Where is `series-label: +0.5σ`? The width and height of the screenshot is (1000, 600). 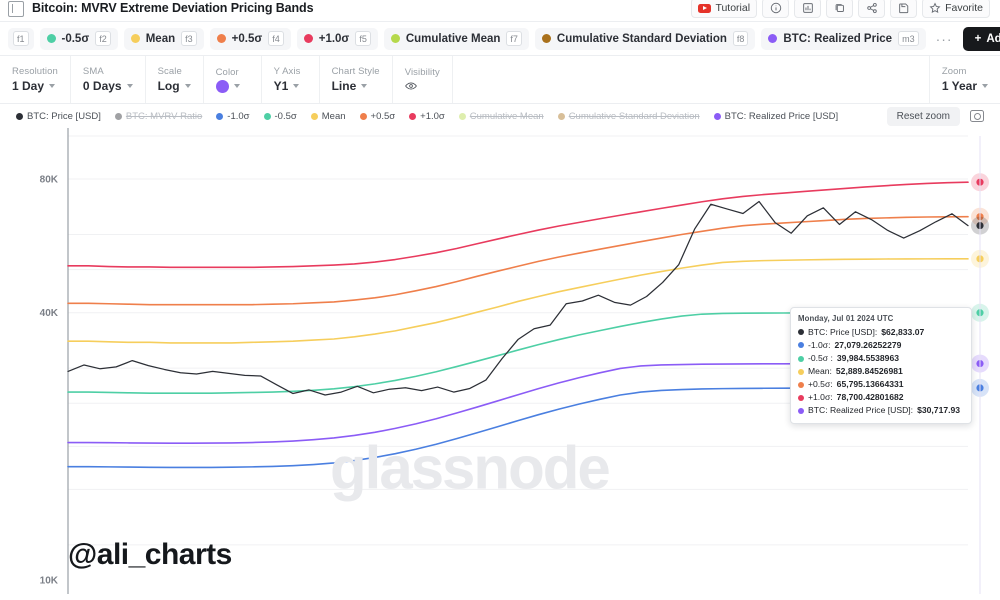
series-label: +0.5σ is located at coordinates (247, 38).